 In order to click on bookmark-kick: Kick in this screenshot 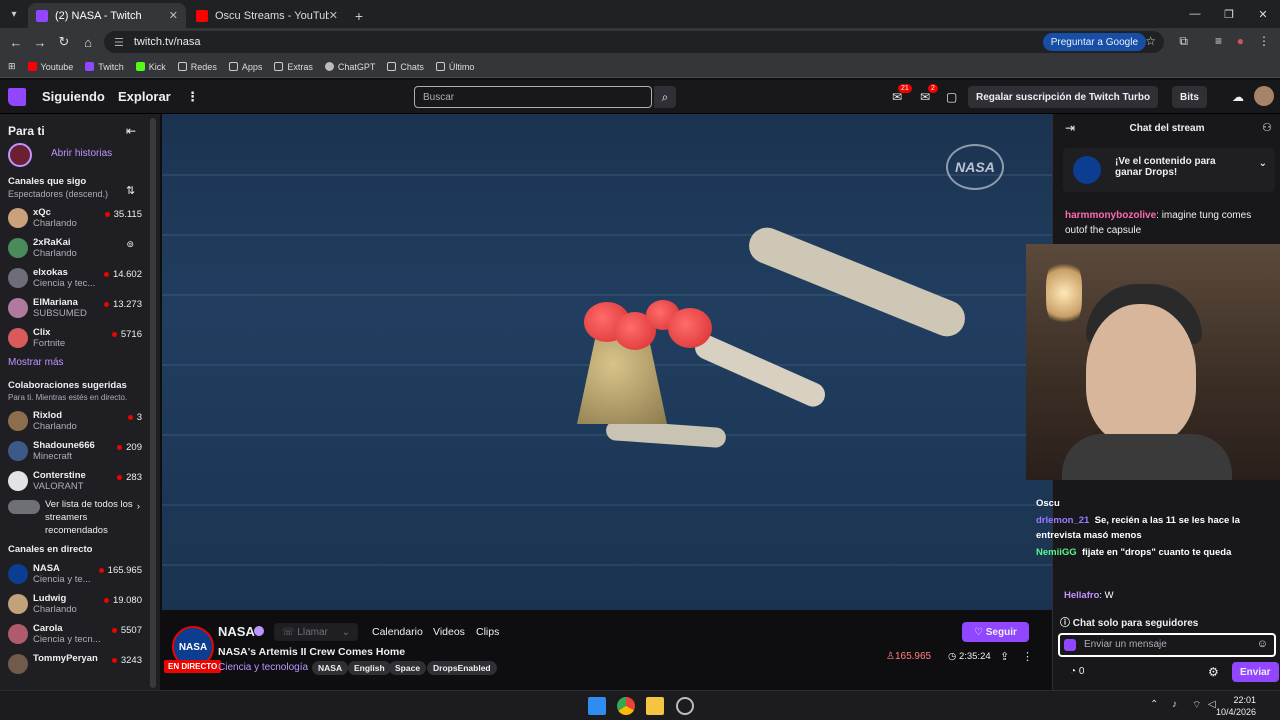, I will do `click(150, 67)`.